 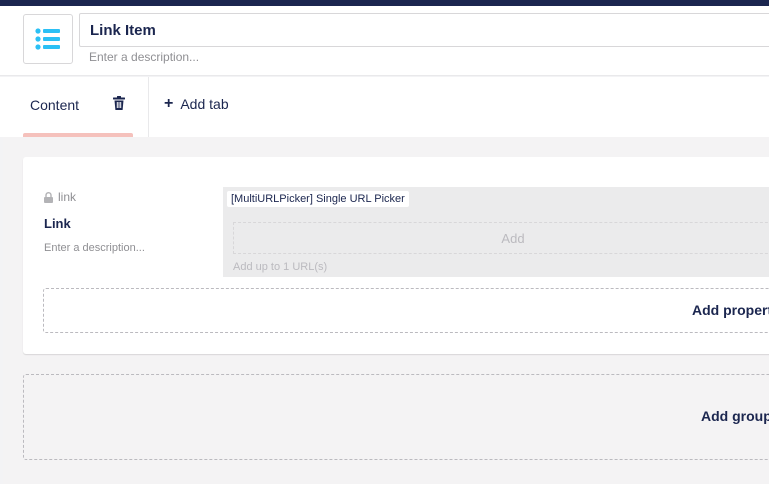 I want to click on tab-content: Content, so click(x=78, y=107).